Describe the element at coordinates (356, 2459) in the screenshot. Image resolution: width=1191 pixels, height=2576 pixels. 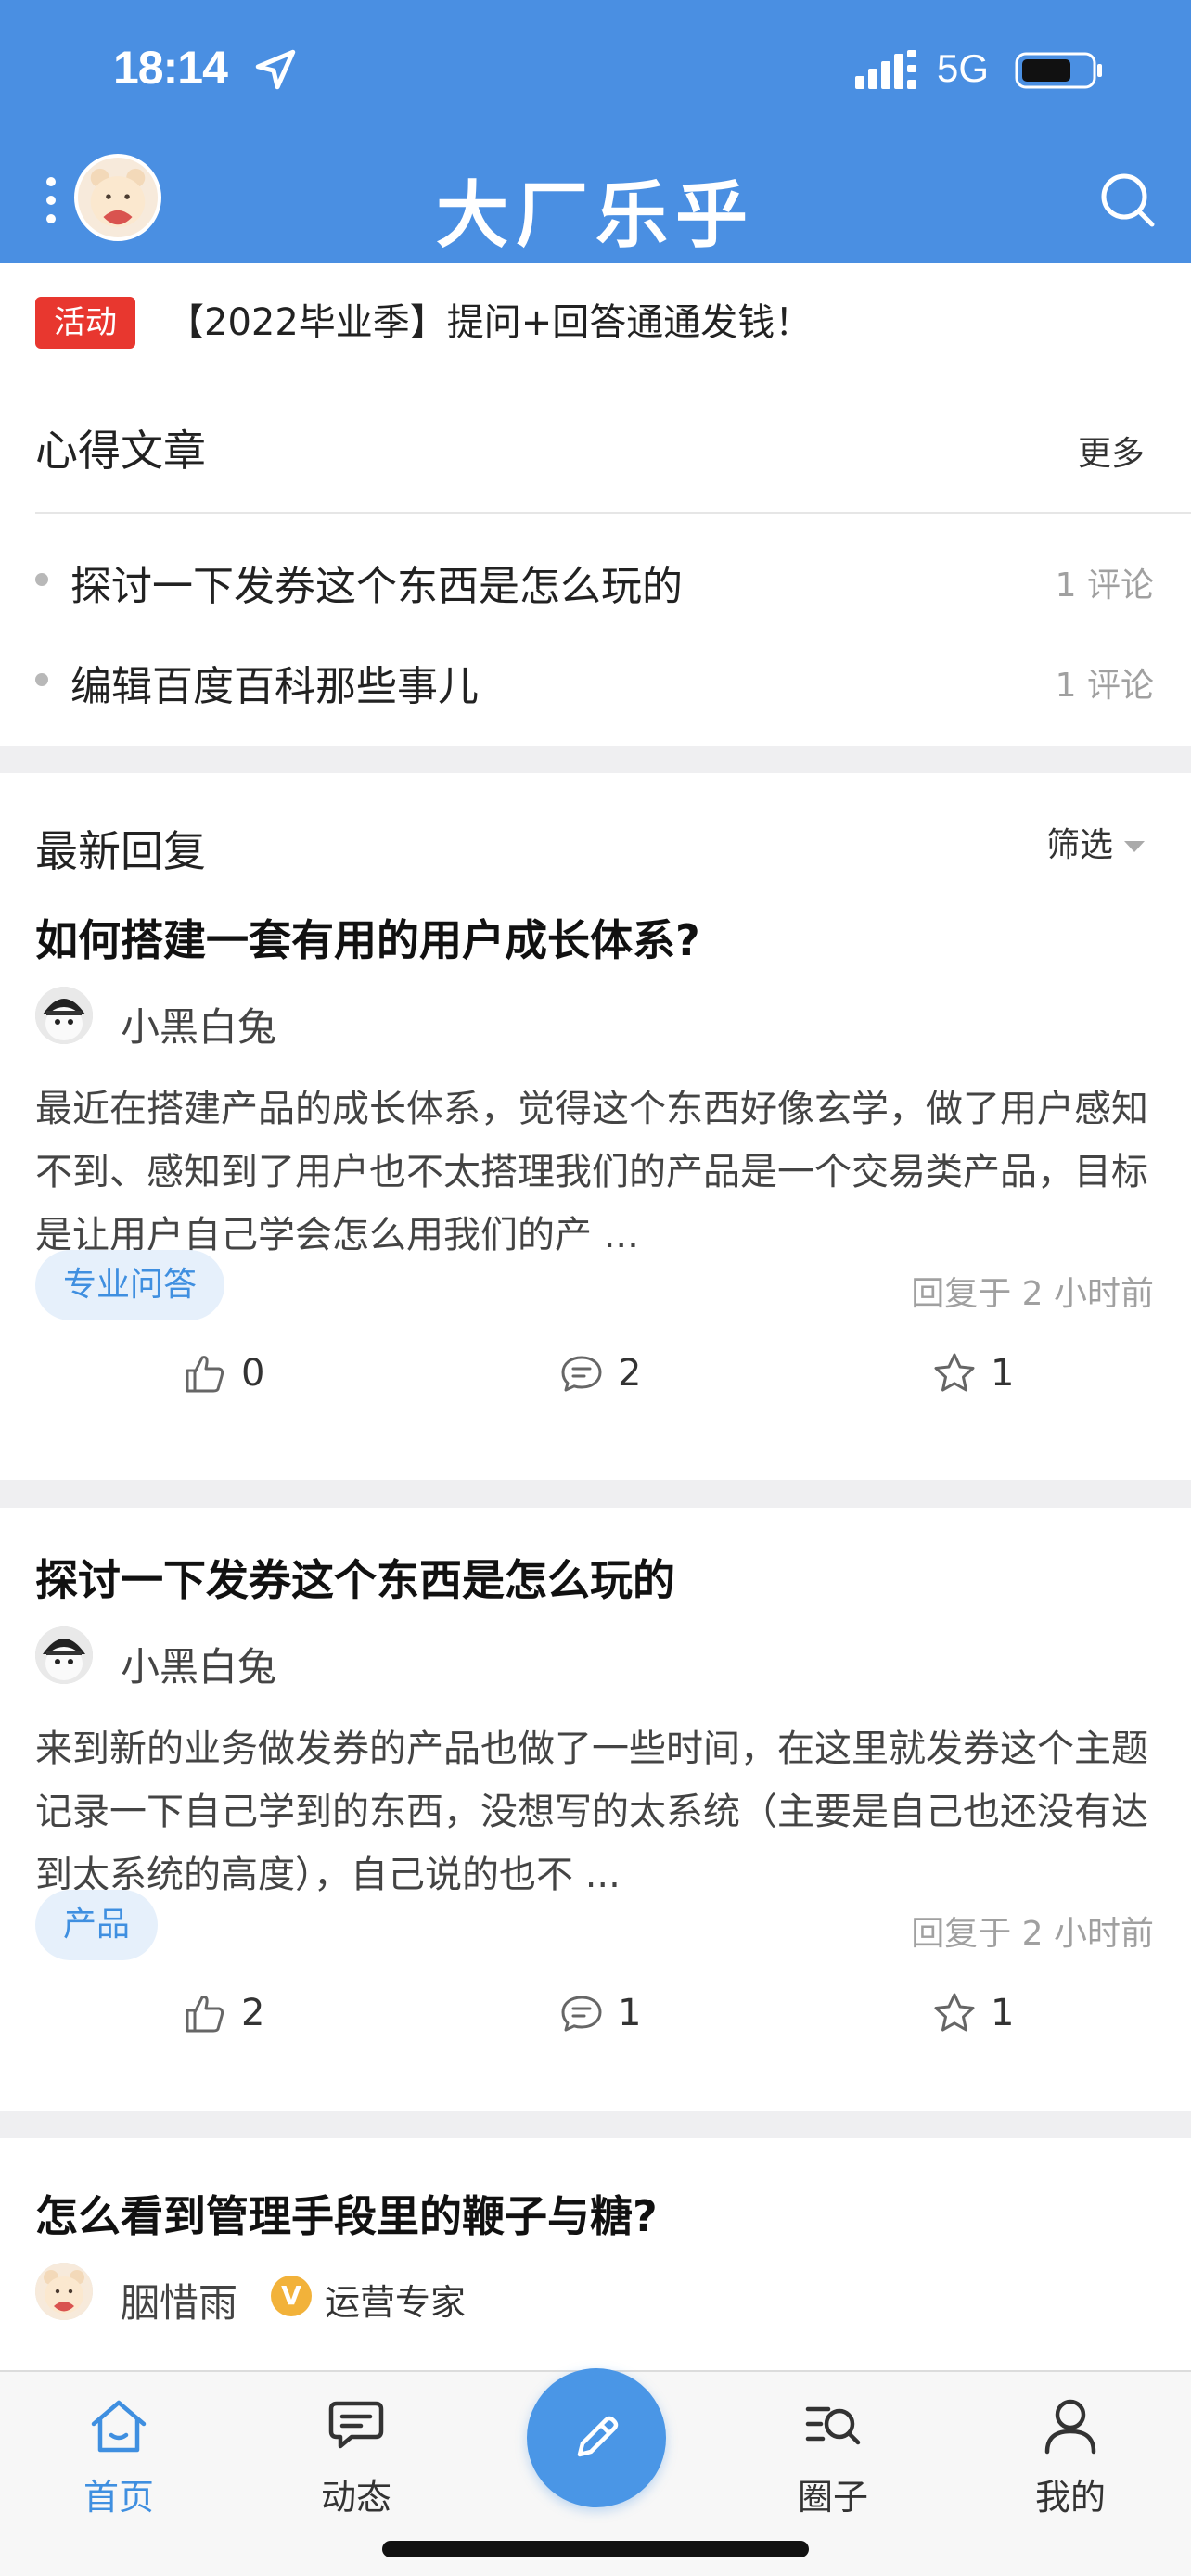
I see `tab-activity: 动态` at that location.